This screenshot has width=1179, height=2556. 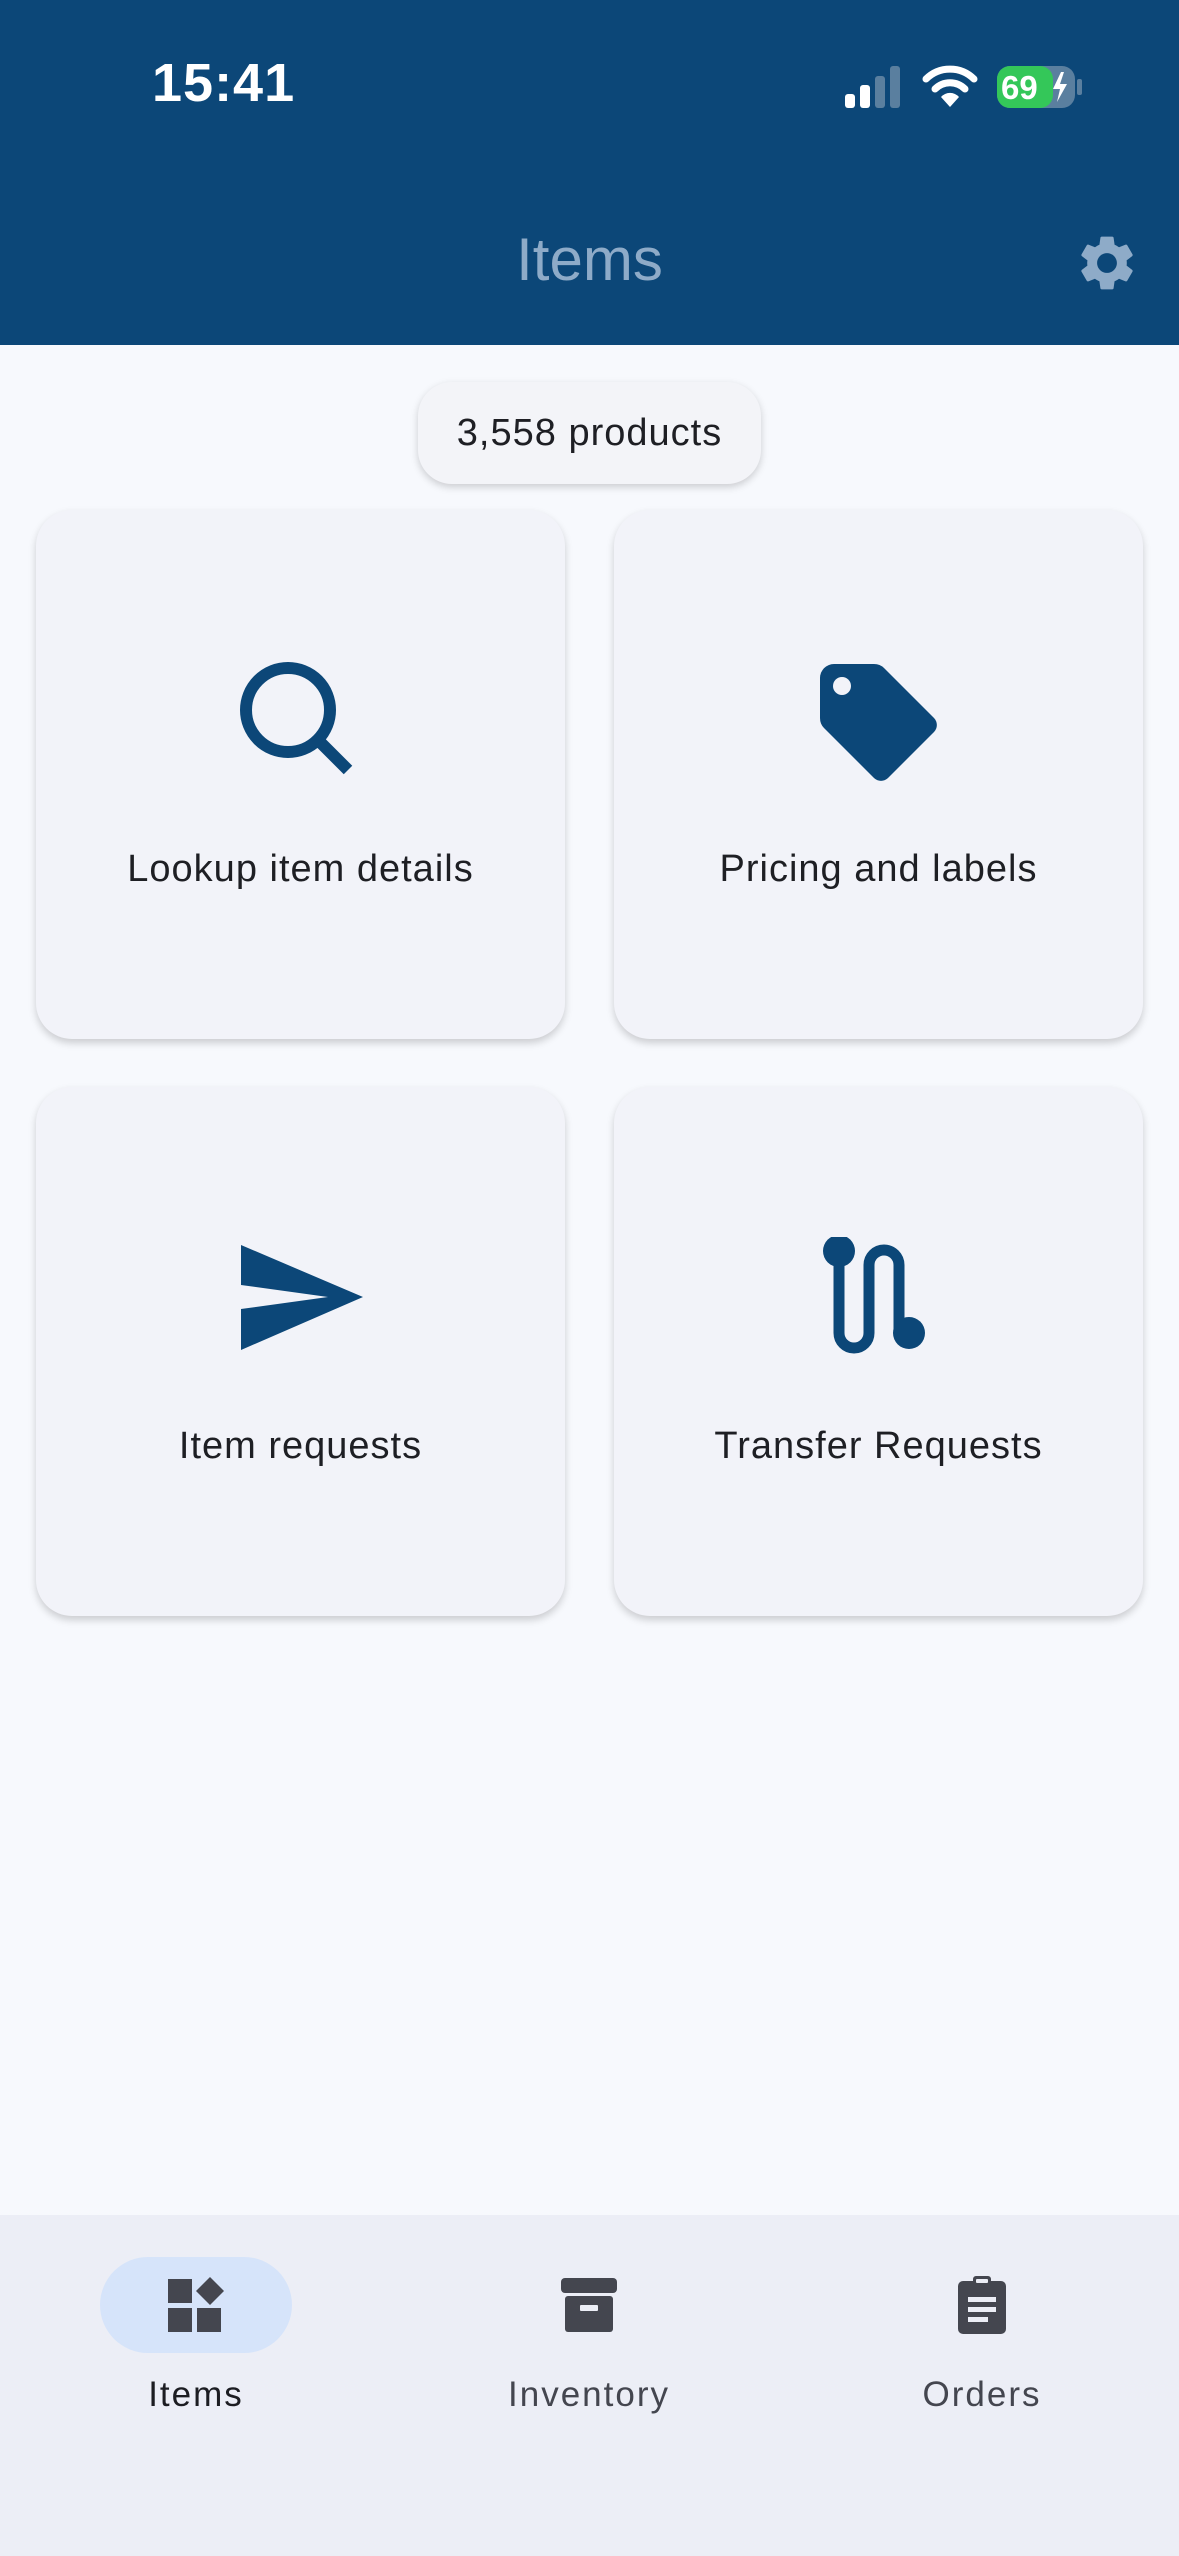 I want to click on nav-label: Inventory, so click(x=589, y=2394).